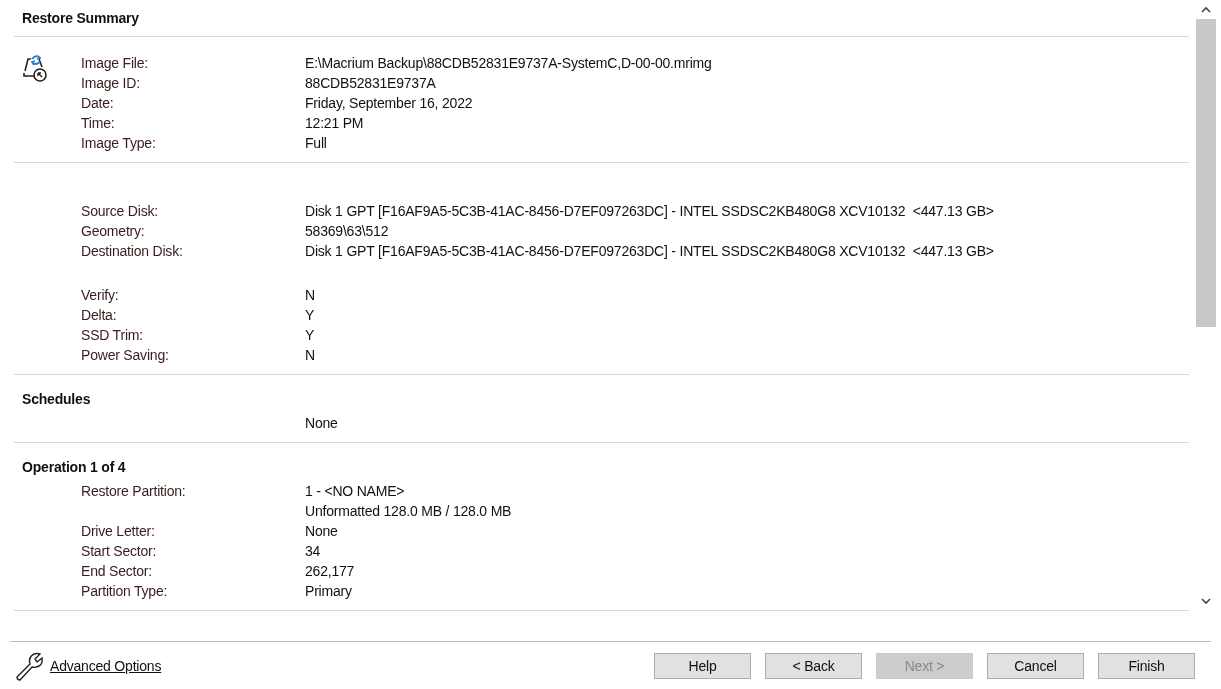 This screenshot has height=689, width=1221. Describe the element at coordinates (813, 665) in the screenshot. I see `wizard-button: < Back` at that location.